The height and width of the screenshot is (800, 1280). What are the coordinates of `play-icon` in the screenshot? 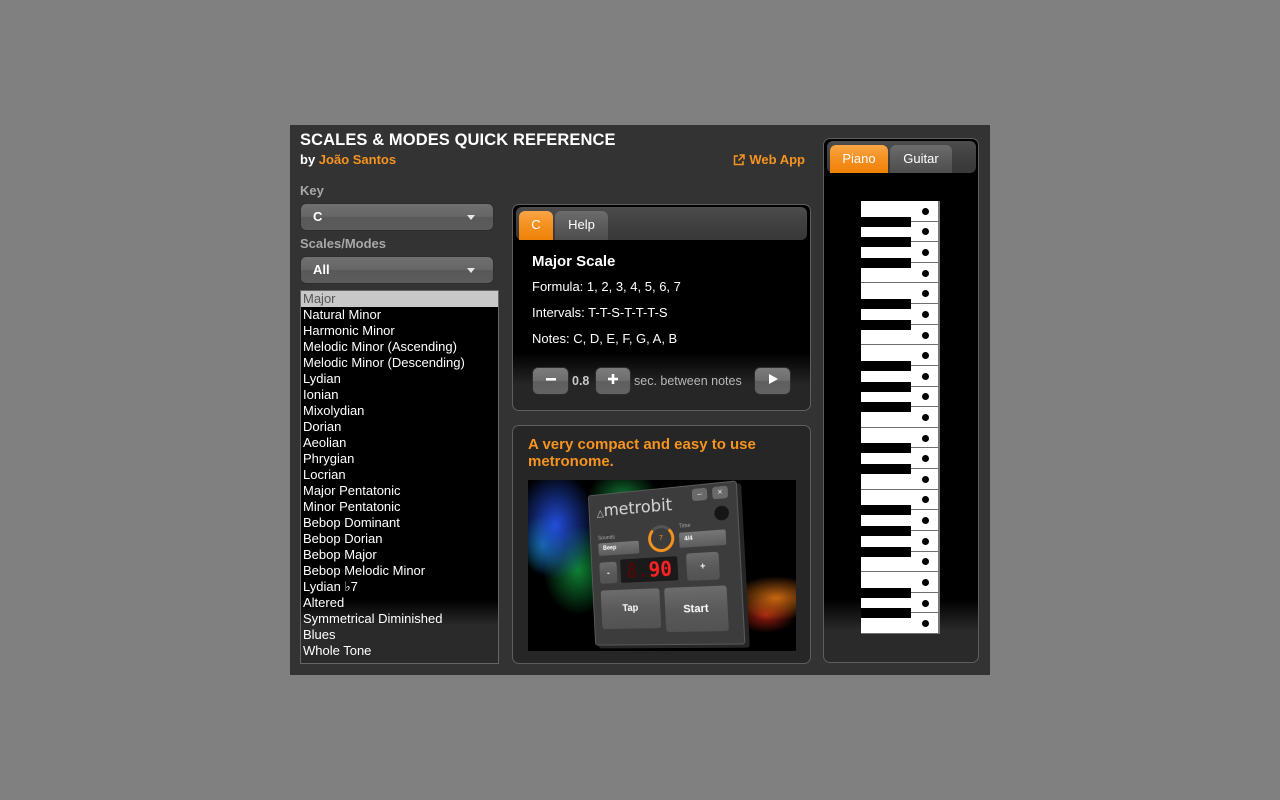 It's located at (773, 381).